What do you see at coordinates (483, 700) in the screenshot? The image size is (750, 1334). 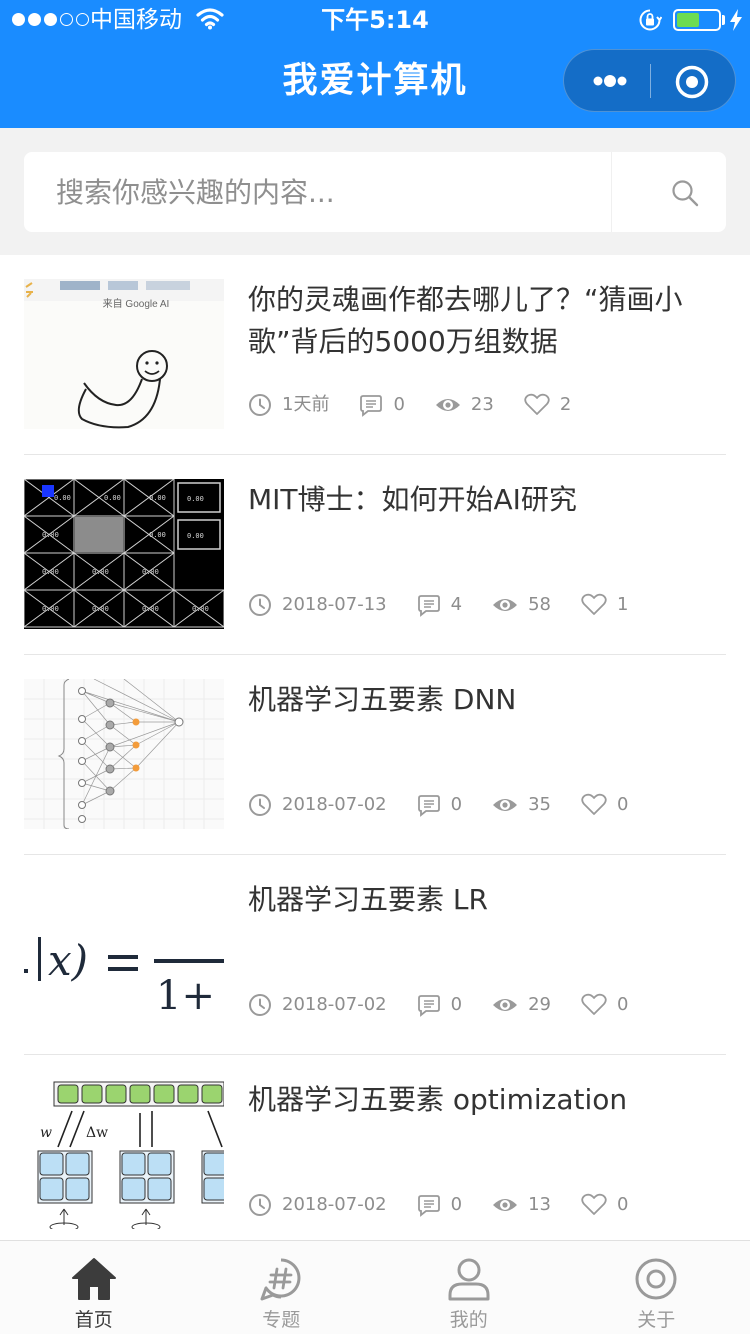 I see `article-title: 机器学习五要素 DNN` at bounding box center [483, 700].